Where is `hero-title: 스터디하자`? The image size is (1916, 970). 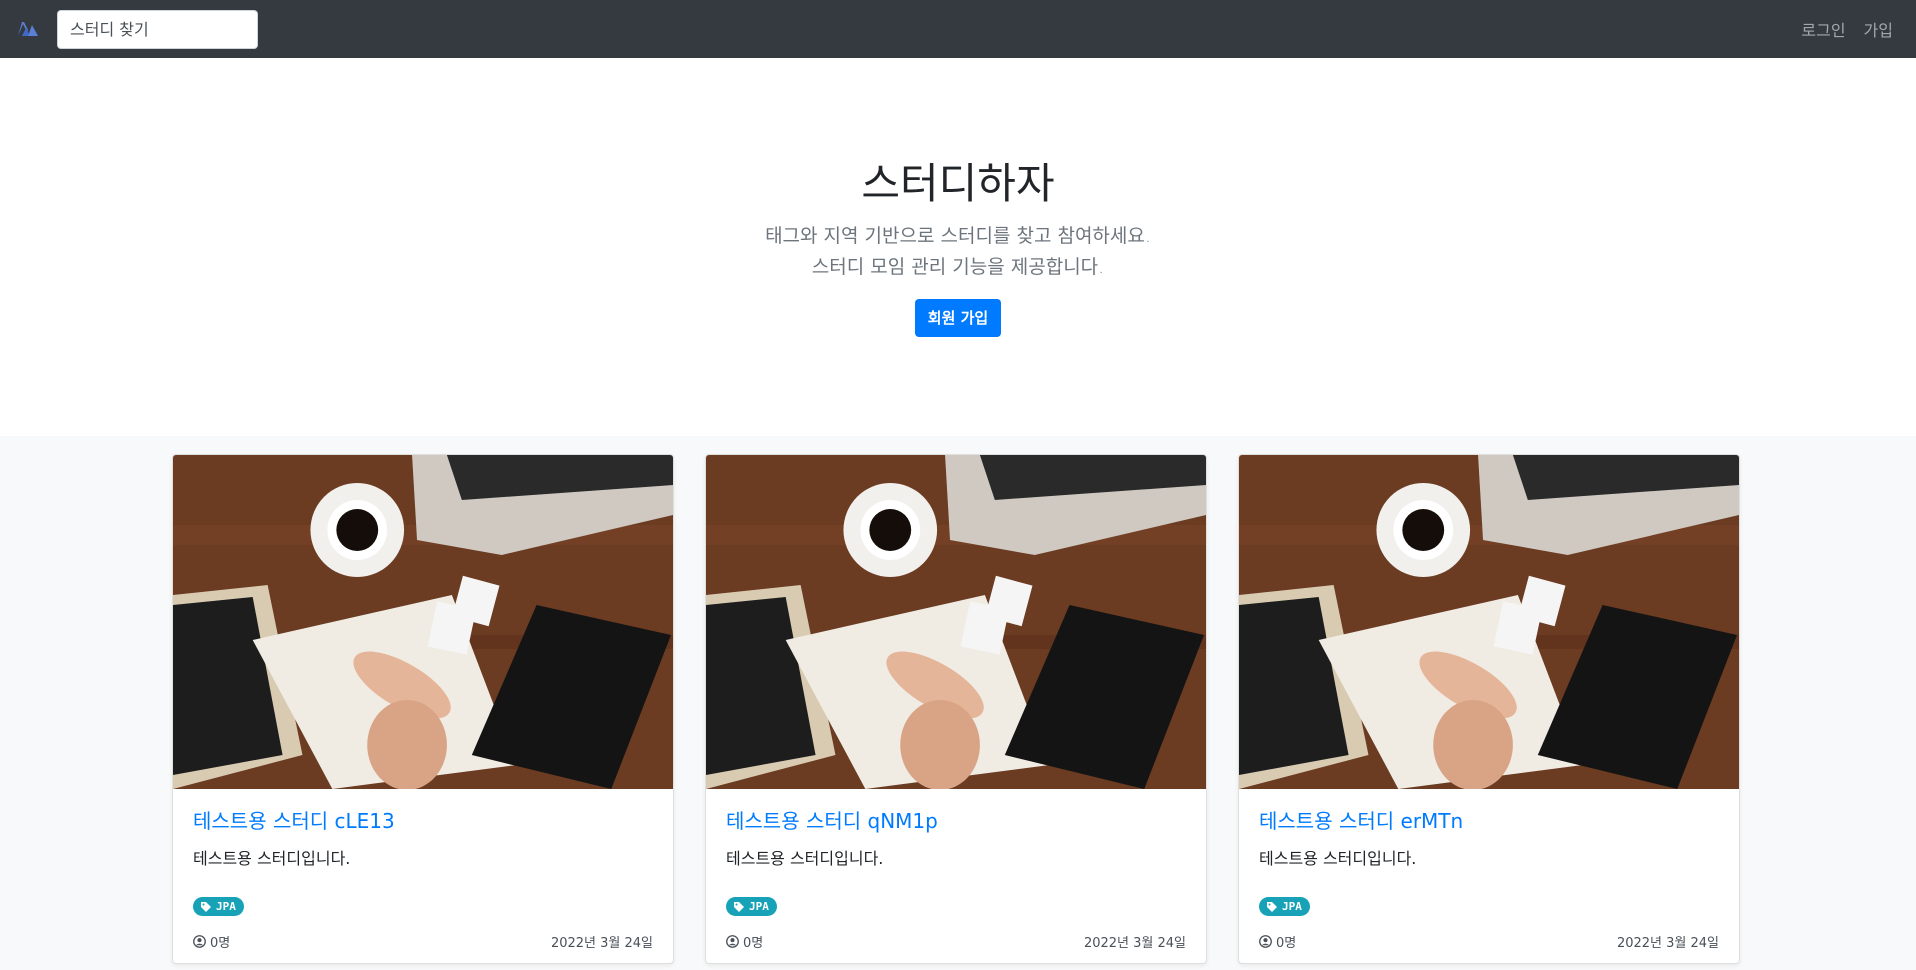
hero-title: 스터디하자 is located at coordinates (958, 183).